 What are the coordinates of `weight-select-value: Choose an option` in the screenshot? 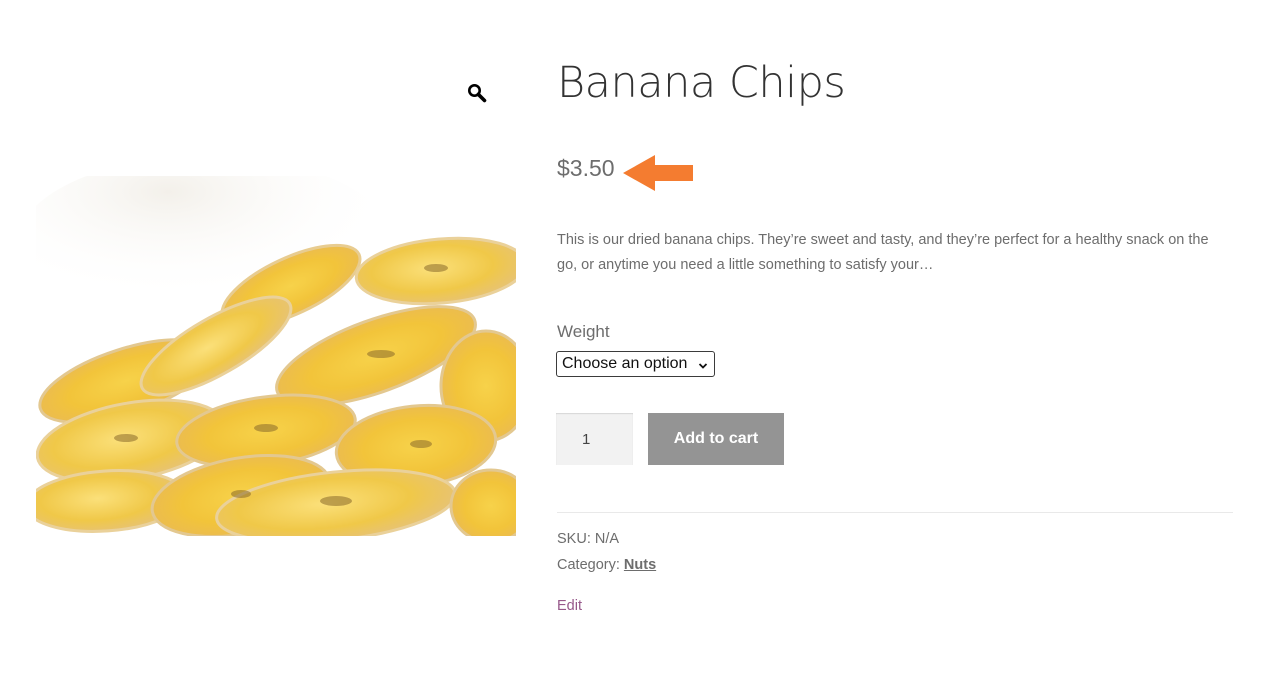 It's located at (625, 363).